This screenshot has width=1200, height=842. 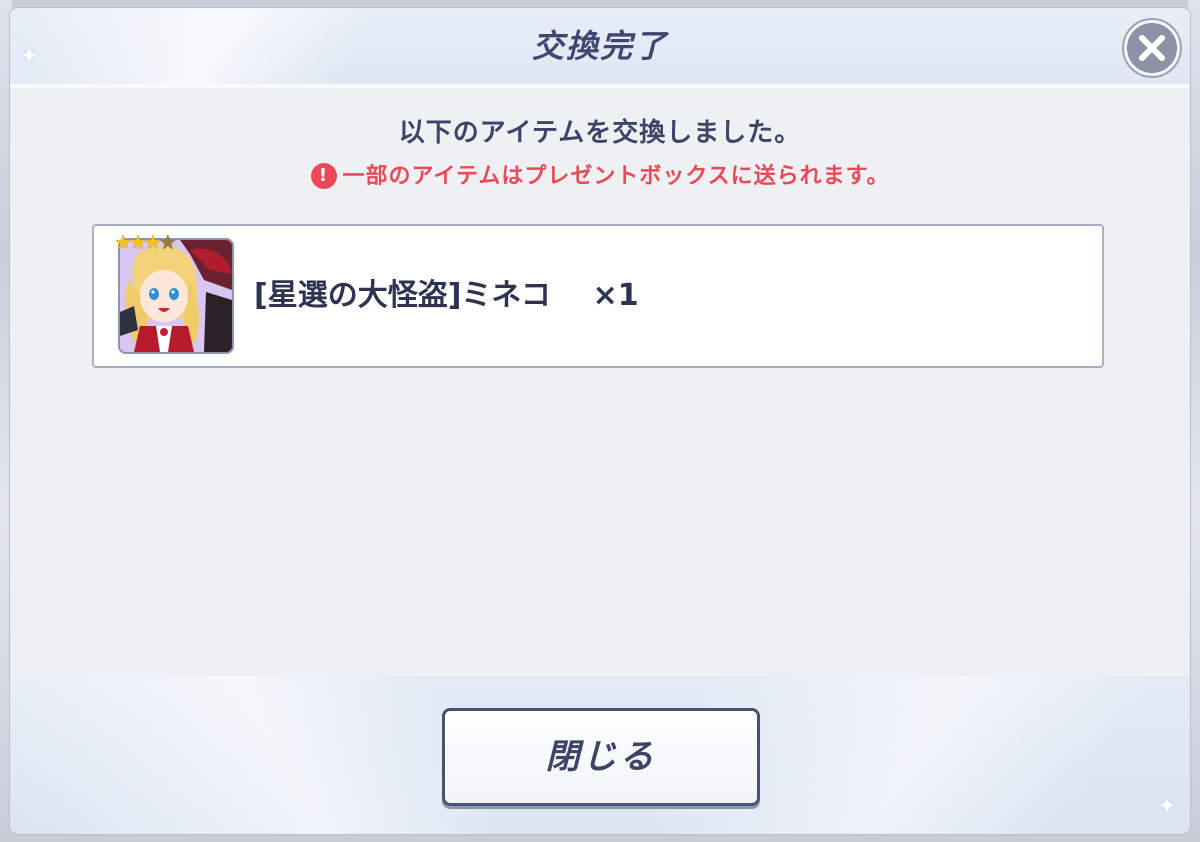 What do you see at coordinates (600, 133) in the screenshot?
I see `exchange-message: 以下のアイテムを交換しました。` at bounding box center [600, 133].